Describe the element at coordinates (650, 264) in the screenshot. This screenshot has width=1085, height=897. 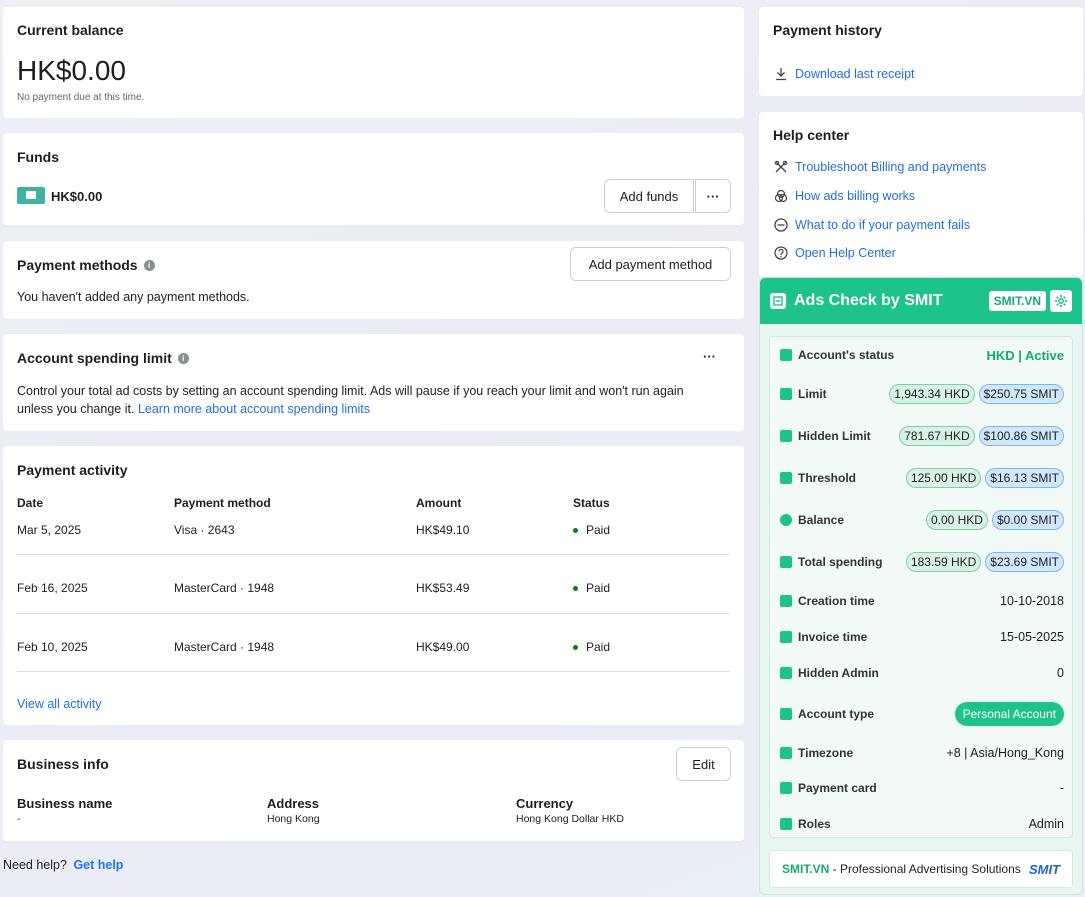
I see `add-payment-method-button: Add payment method` at that location.